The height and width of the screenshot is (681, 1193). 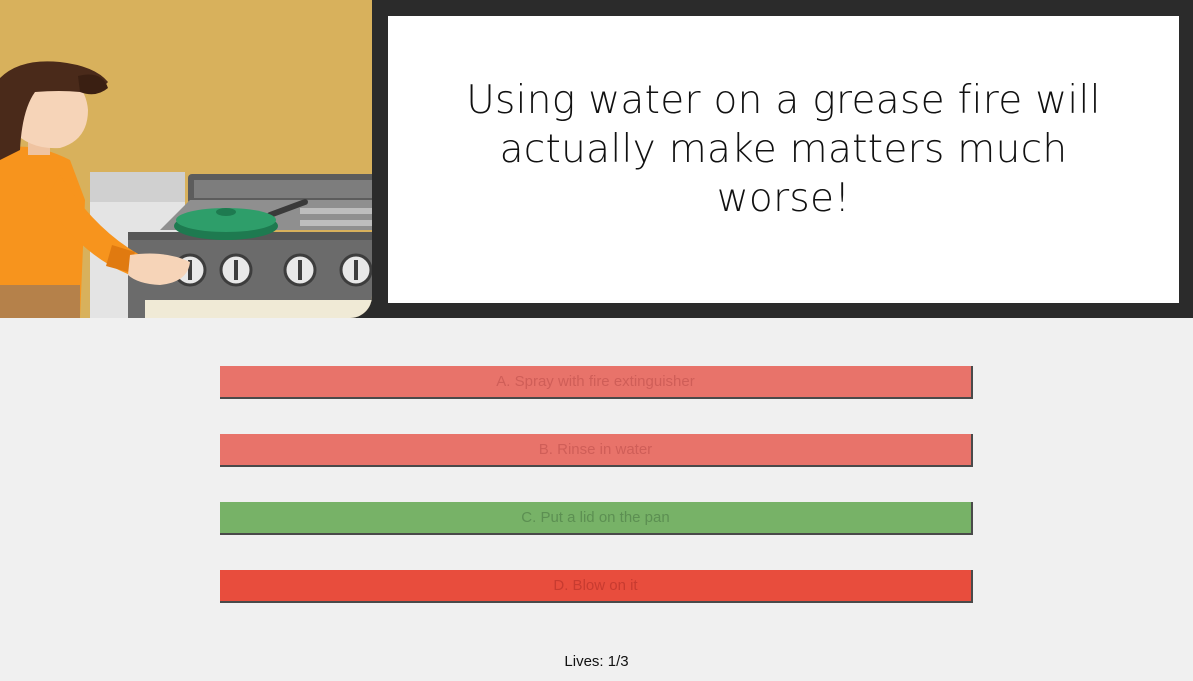 What do you see at coordinates (596, 586) in the screenshot?
I see `answer-d-button: D. Blow on it` at bounding box center [596, 586].